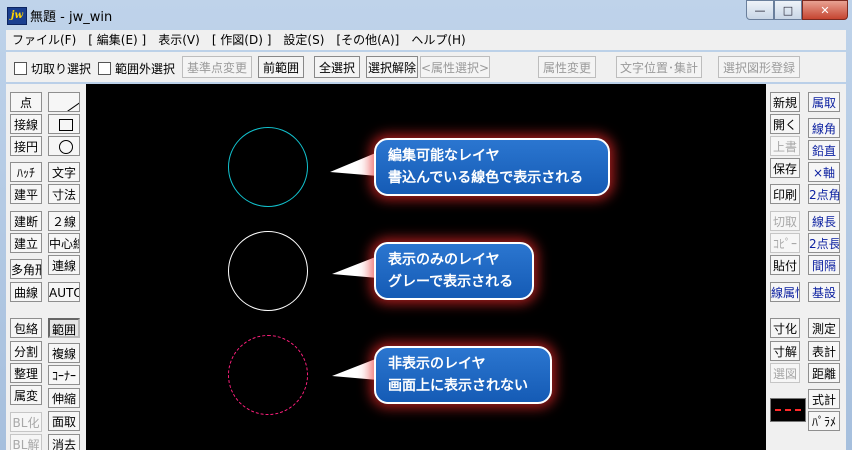  What do you see at coordinates (17, 16) in the screenshot?
I see `app-icon: jw` at bounding box center [17, 16].